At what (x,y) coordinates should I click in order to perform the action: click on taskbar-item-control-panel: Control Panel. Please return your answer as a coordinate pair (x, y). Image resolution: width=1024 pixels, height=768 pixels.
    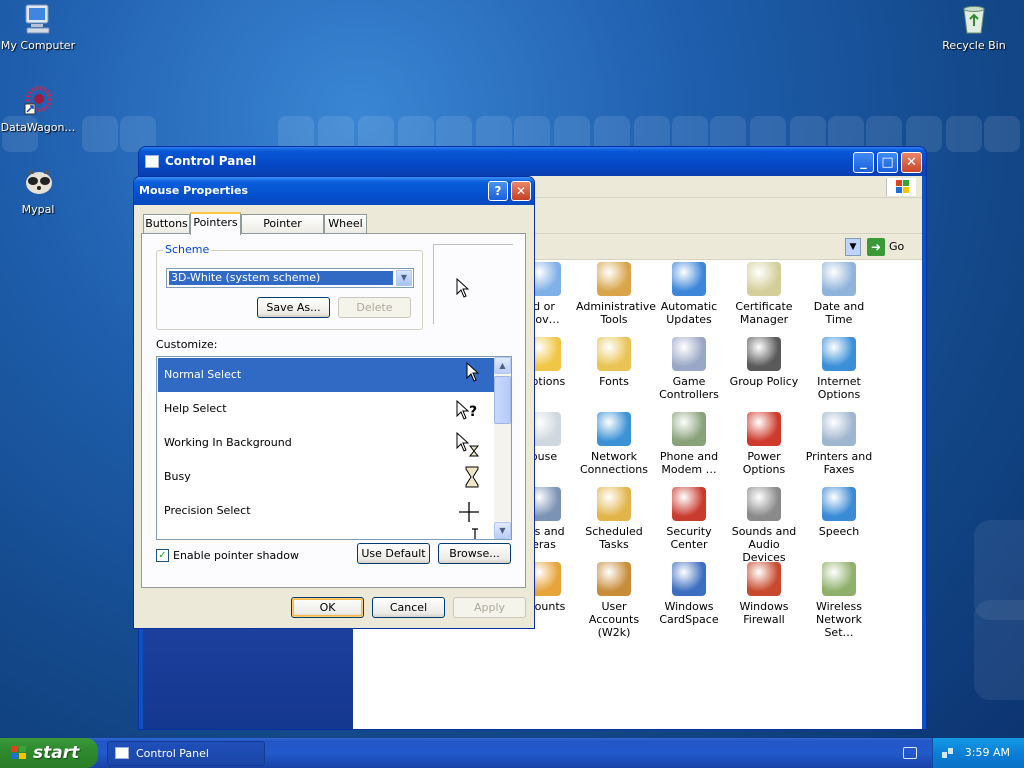
    Looking at the image, I should click on (186, 753).